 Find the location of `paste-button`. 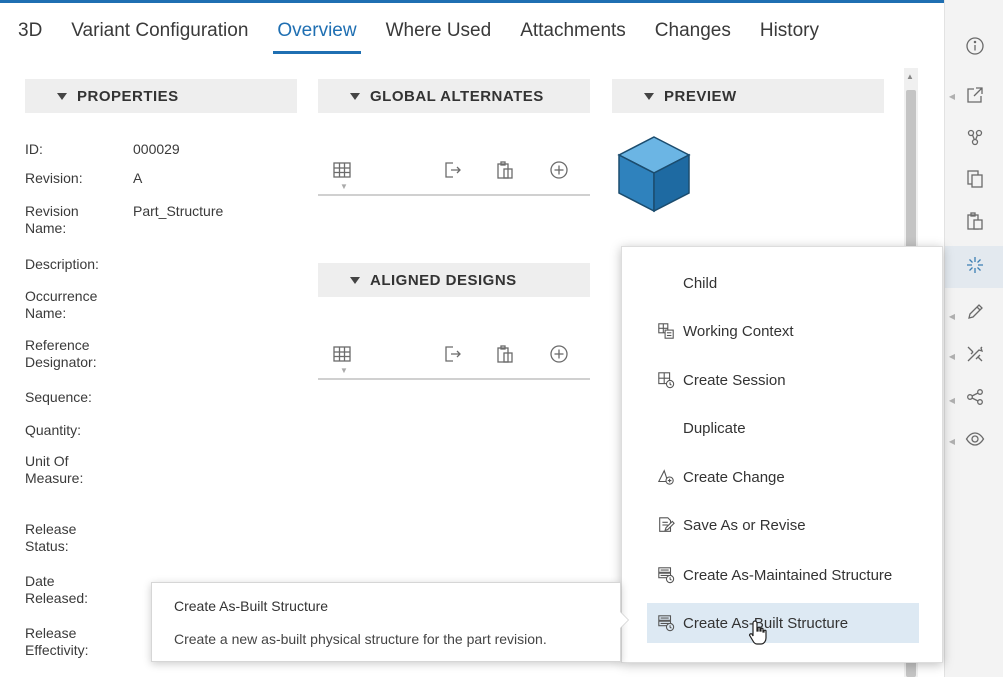

paste-button is located at coordinates (974, 223).